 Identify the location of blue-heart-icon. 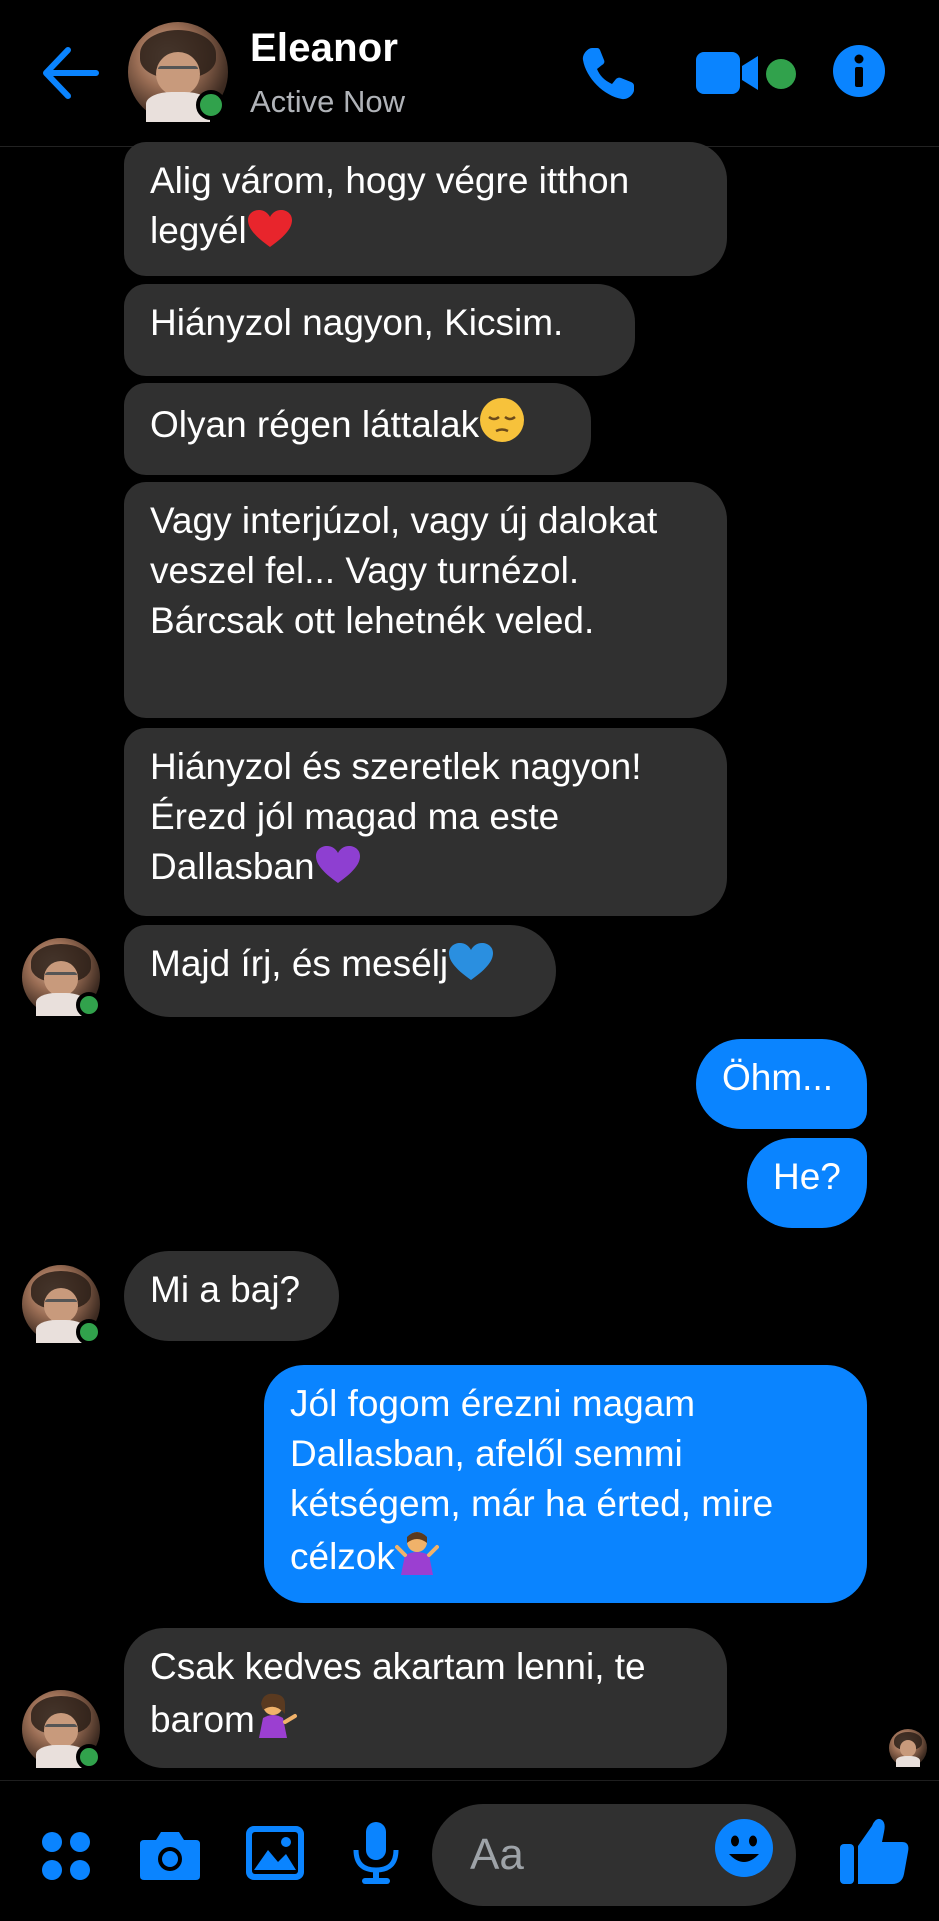
(471, 961).